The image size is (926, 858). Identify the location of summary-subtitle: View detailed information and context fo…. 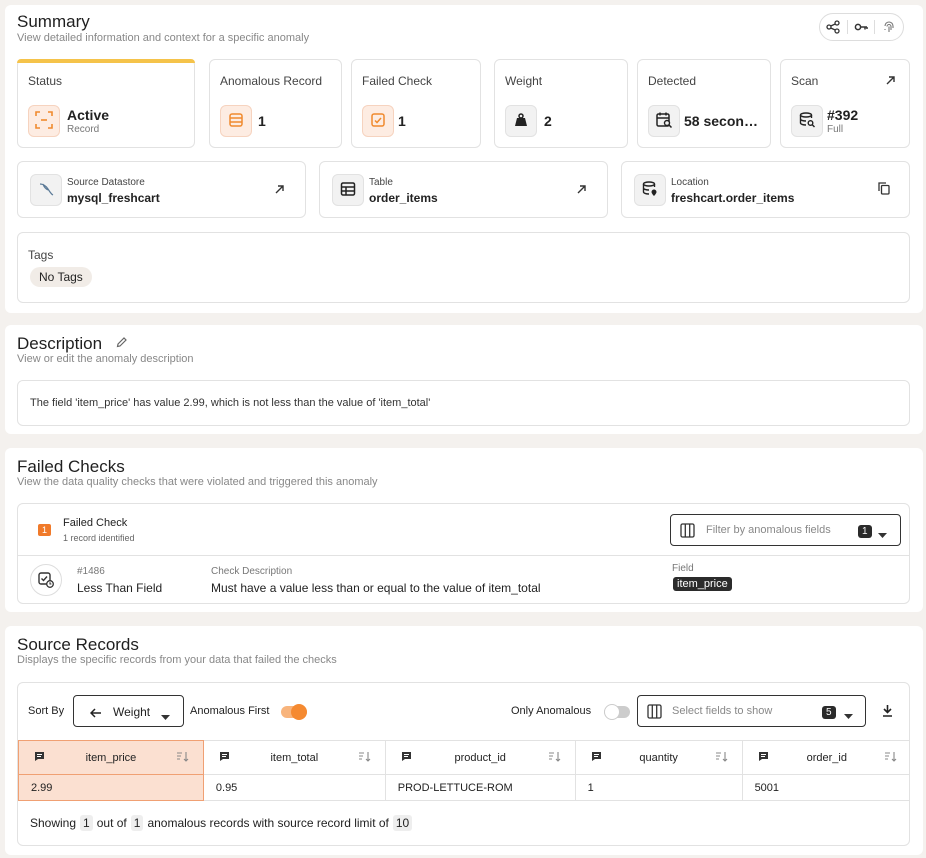
(163, 38).